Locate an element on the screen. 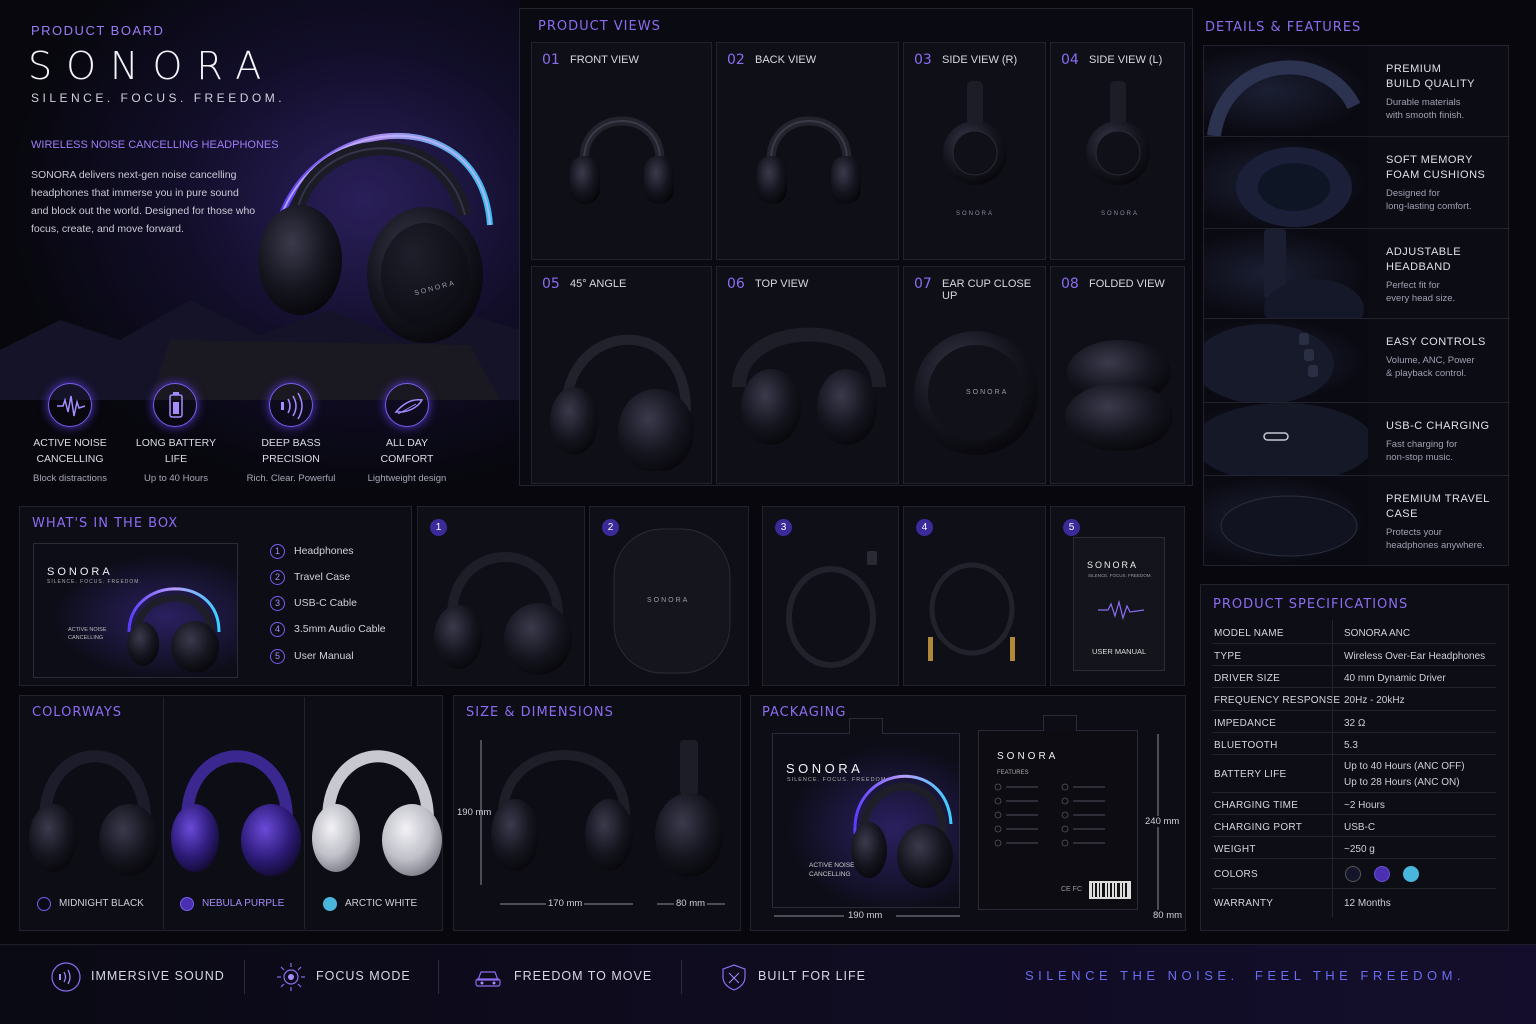  box-headphones: 1 is located at coordinates (501, 596).